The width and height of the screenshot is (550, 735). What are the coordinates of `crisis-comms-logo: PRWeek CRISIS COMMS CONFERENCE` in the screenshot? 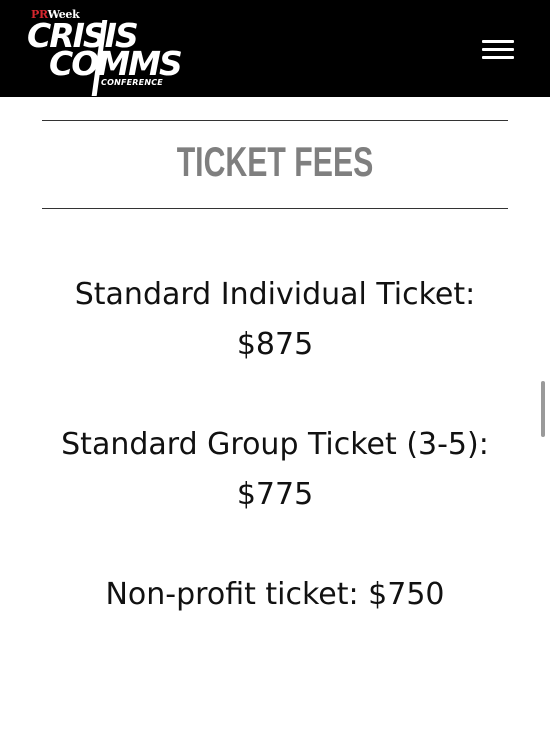 It's located at (105, 52).